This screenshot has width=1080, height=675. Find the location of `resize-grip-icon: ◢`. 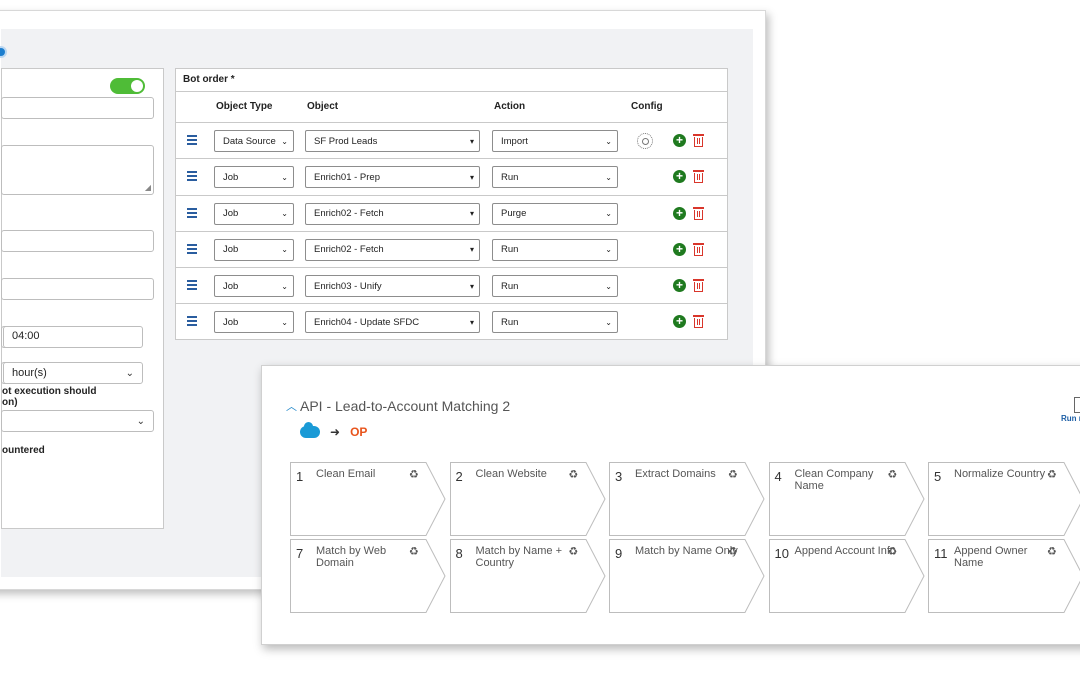

resize-grip-icon: ◢ is located at coordinates (148, 188).